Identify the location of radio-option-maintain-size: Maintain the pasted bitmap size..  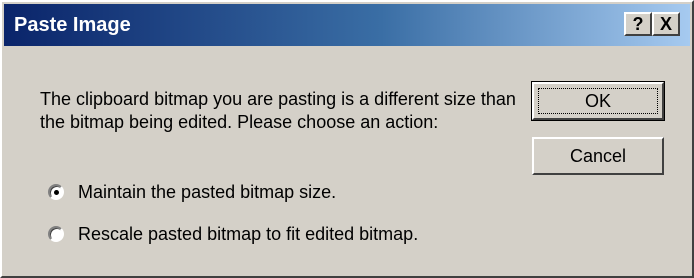
(192, 192).